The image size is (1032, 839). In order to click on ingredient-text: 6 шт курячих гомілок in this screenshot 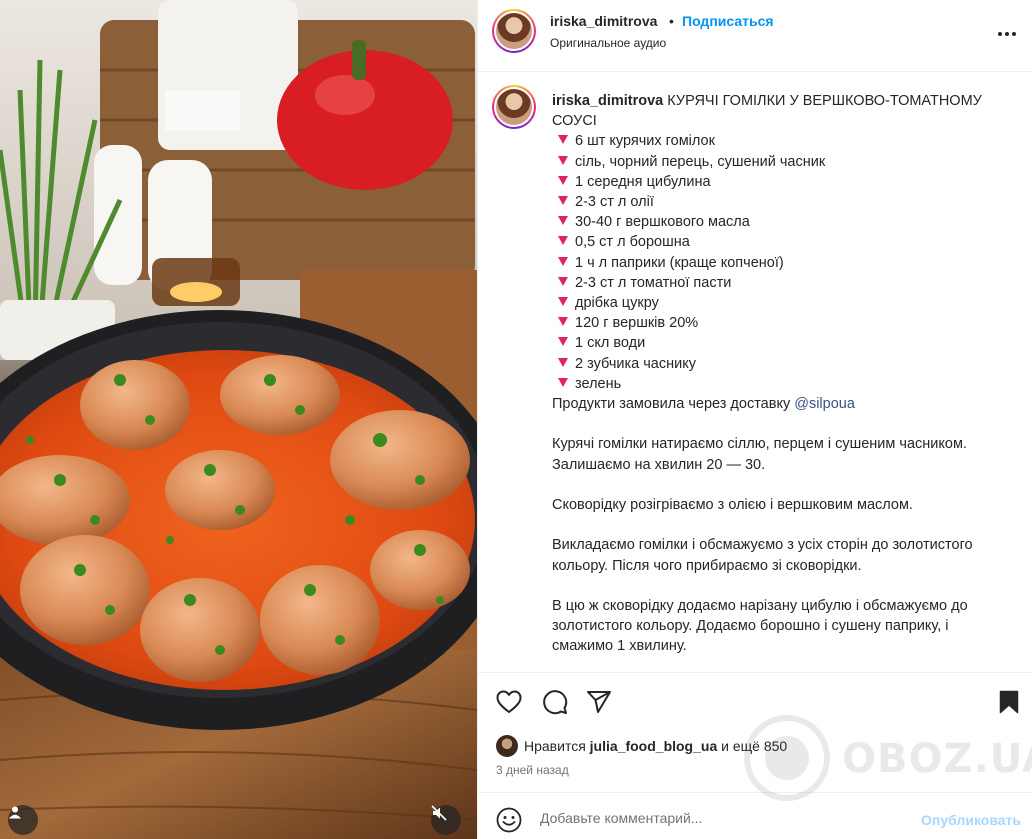, I will do `click(645, 141)`.